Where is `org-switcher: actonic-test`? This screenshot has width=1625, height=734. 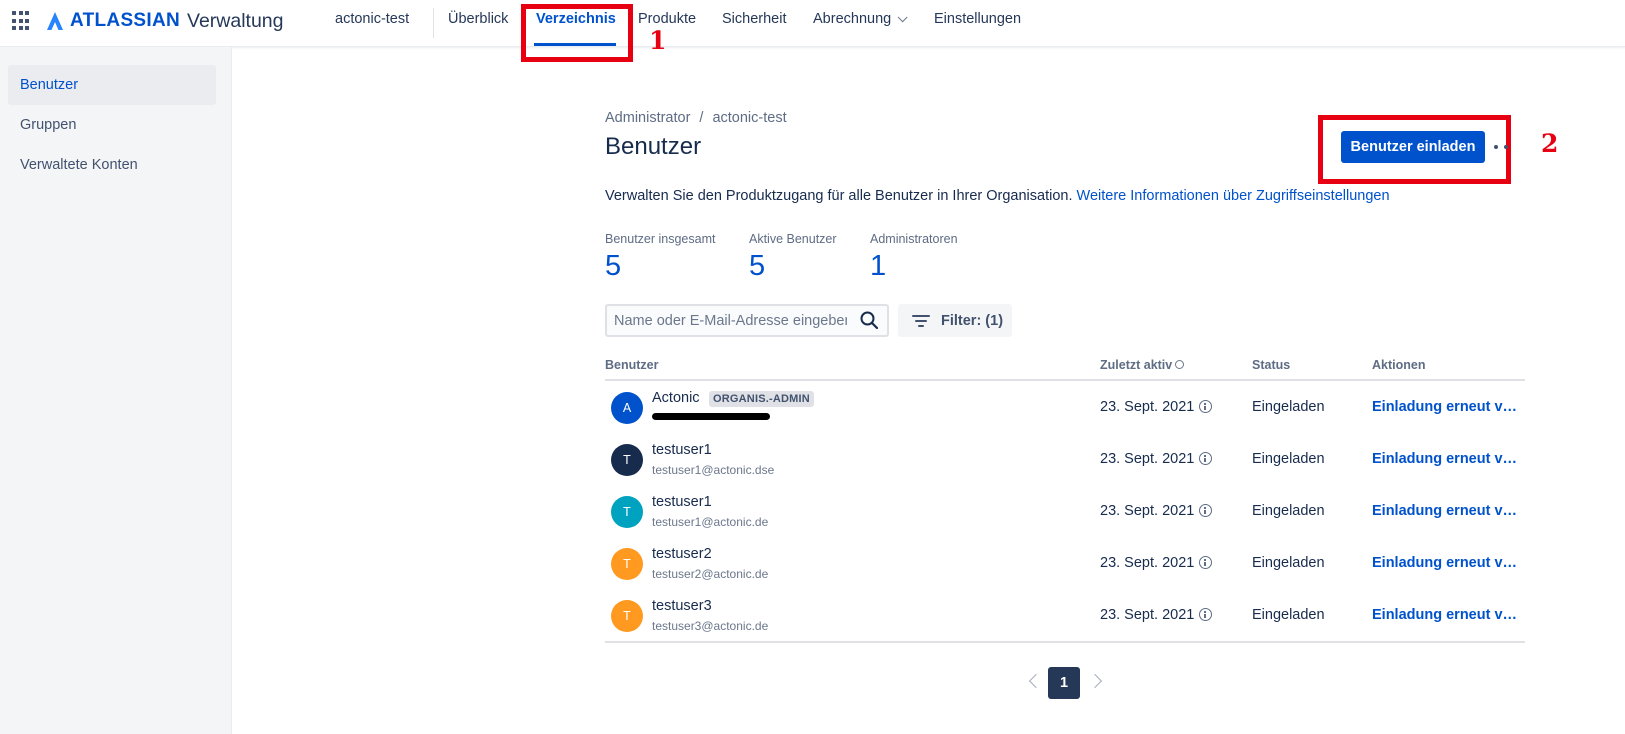 org-switcher: actonic-test is located at coordinates (372, 19).